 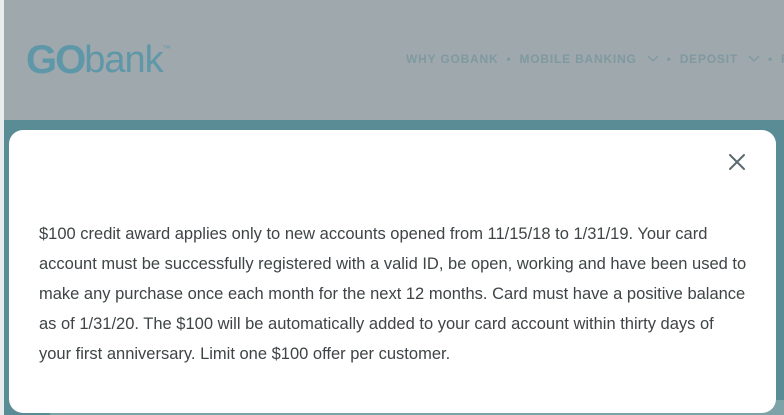 What do you see at coordinates (577, 59) in the screenshot?
I see `nav-item-mobile-banking: MOBILE BANKING` at bounding box center [577, 59].